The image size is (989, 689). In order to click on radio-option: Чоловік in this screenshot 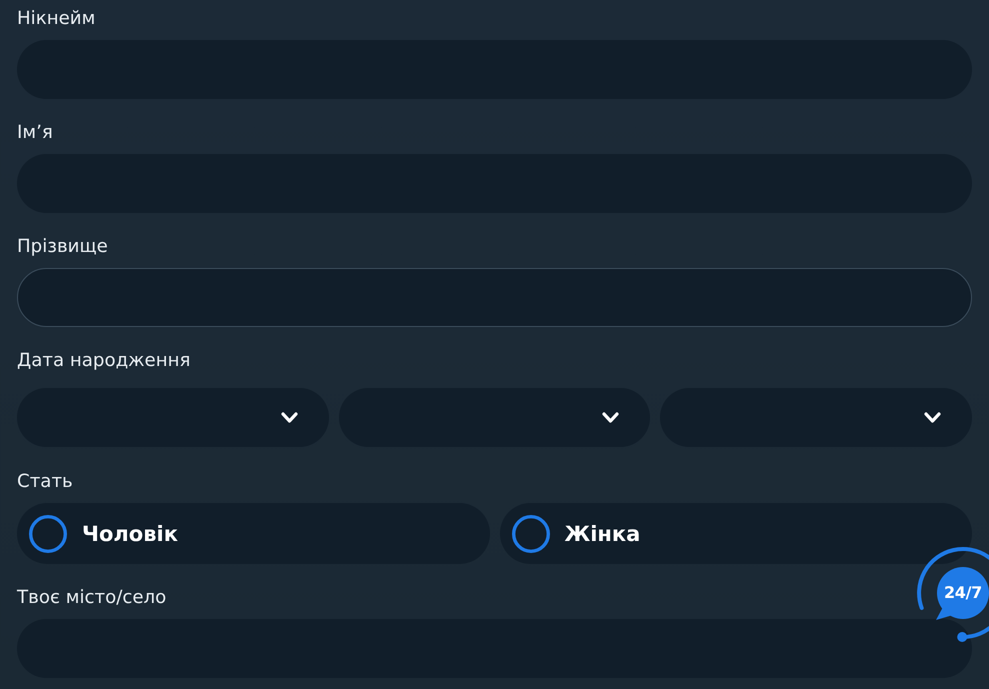, I will do `click(253, 533)`.